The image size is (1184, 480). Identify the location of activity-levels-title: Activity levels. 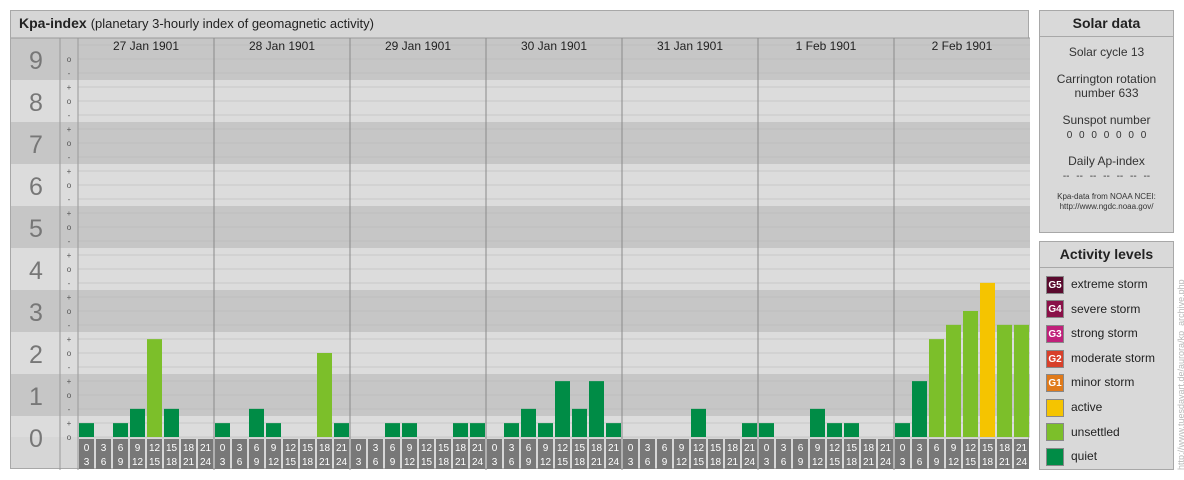
(1106, 255).